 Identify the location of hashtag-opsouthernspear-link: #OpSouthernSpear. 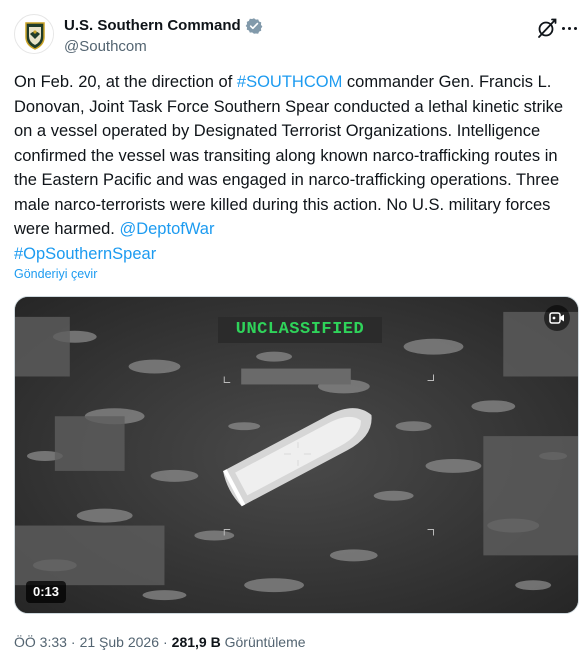
(85, 254).